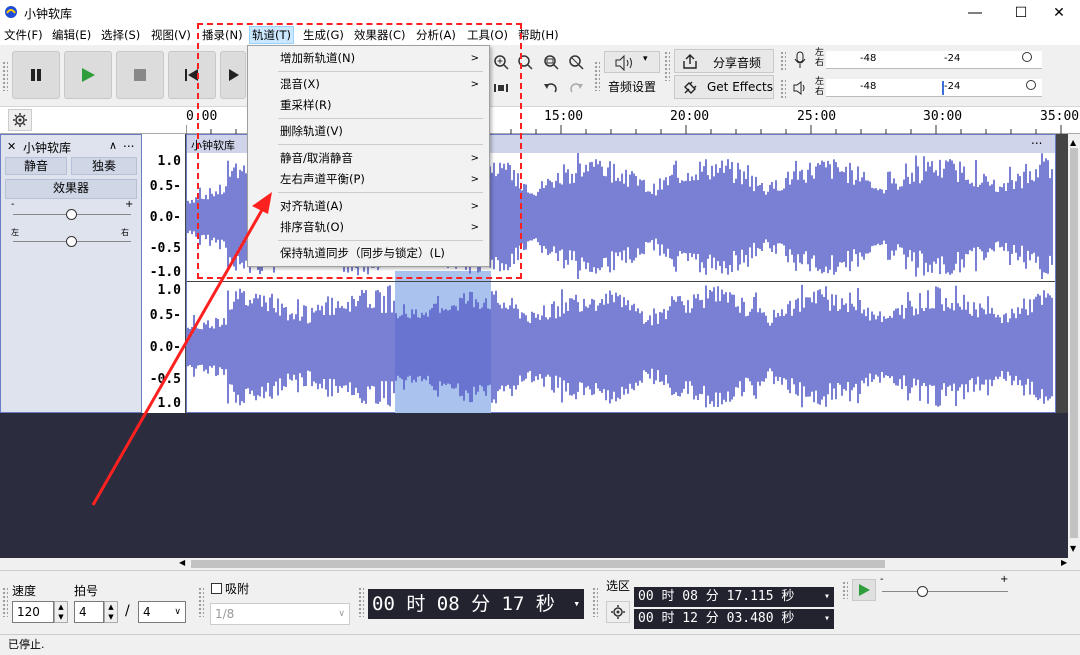  What do you see at coordinates (1073, 548) in the screenshot?
I see `scroll-down-icon: ▼` at bounding box center [1073, 548].